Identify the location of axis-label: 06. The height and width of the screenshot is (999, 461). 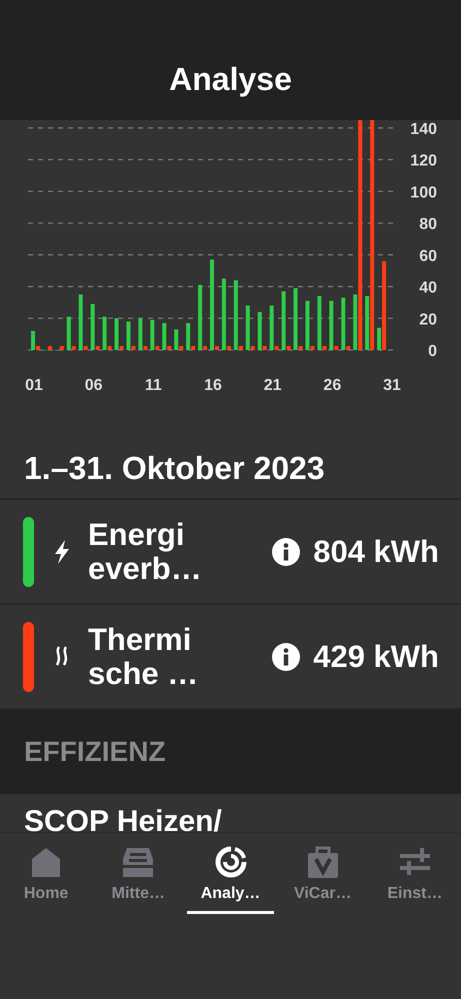
(93, 385).